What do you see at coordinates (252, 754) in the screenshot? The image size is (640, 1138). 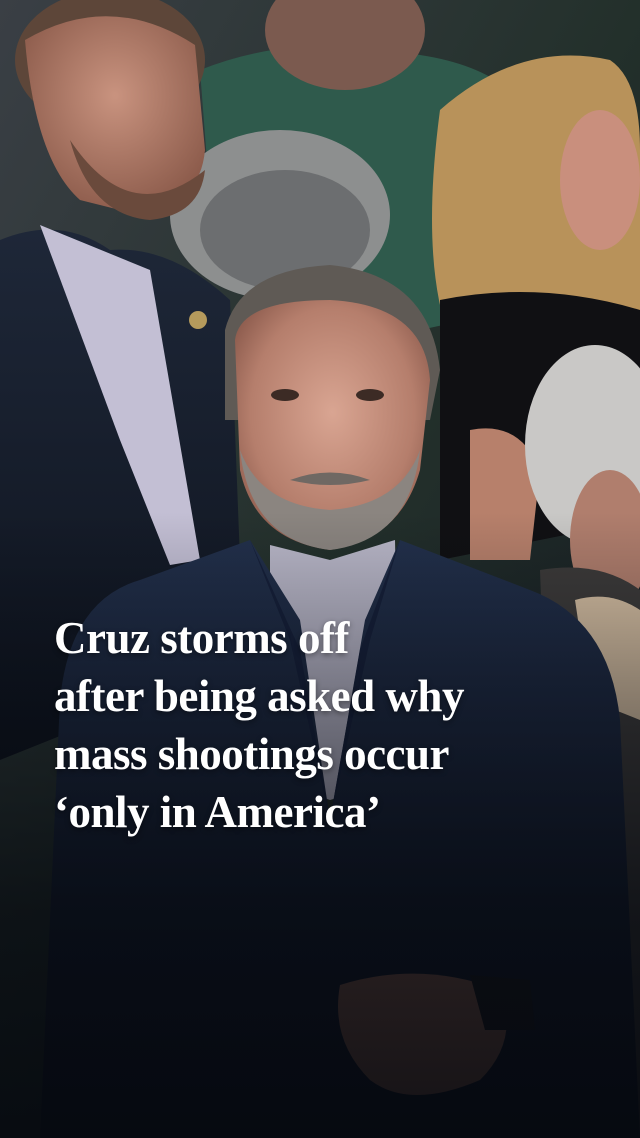 I see `headline-line-3: mass shootings occur` at bounding box center [252, 754].